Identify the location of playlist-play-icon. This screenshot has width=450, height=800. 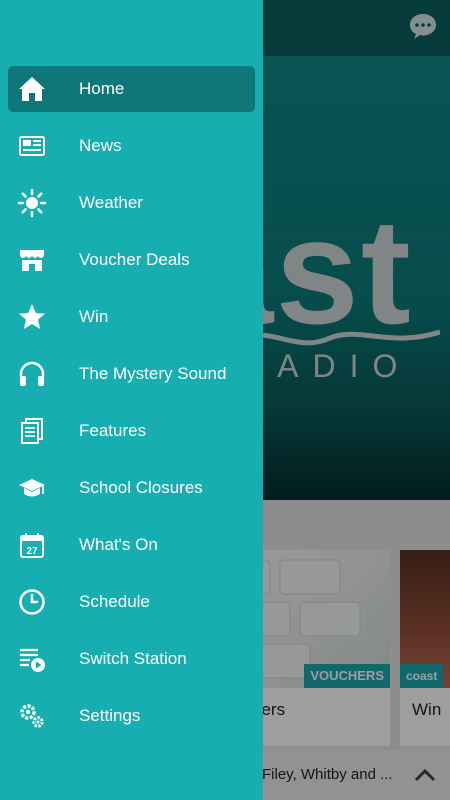
(32, 659).